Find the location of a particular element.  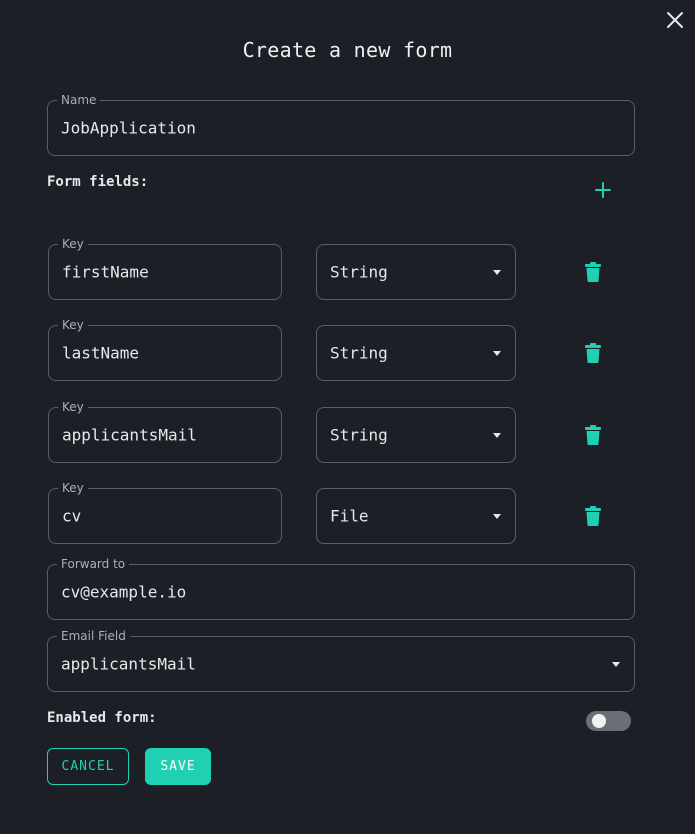

key-field-value: applicantsMail is located at coordinates (129, 435).